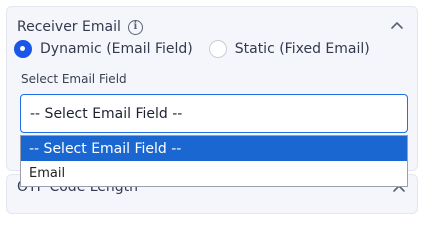 Image resolution: width=423 pixels, height=240 pixels. I want to click on select-email-field-dropdown: -- Select Email Field --, so click(214, 113).